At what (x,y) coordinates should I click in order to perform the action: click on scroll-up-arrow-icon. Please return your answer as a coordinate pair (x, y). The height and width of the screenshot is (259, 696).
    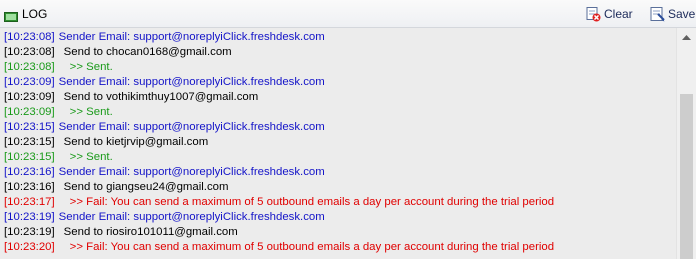
    Looking at the image, I should click on (686, 36).